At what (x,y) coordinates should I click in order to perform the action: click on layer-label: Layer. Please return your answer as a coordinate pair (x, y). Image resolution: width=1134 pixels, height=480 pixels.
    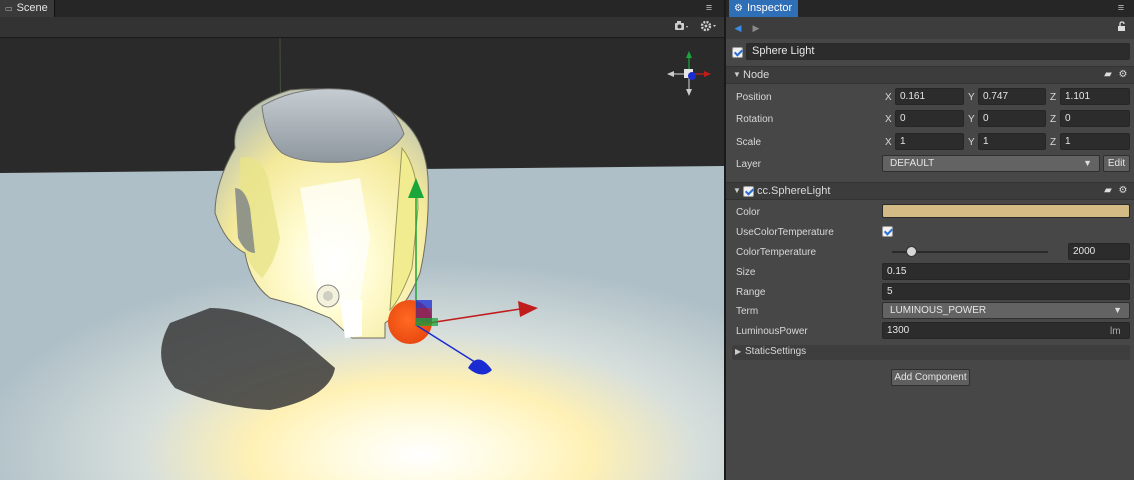
    Looking at the image, I should click on (749, 164).